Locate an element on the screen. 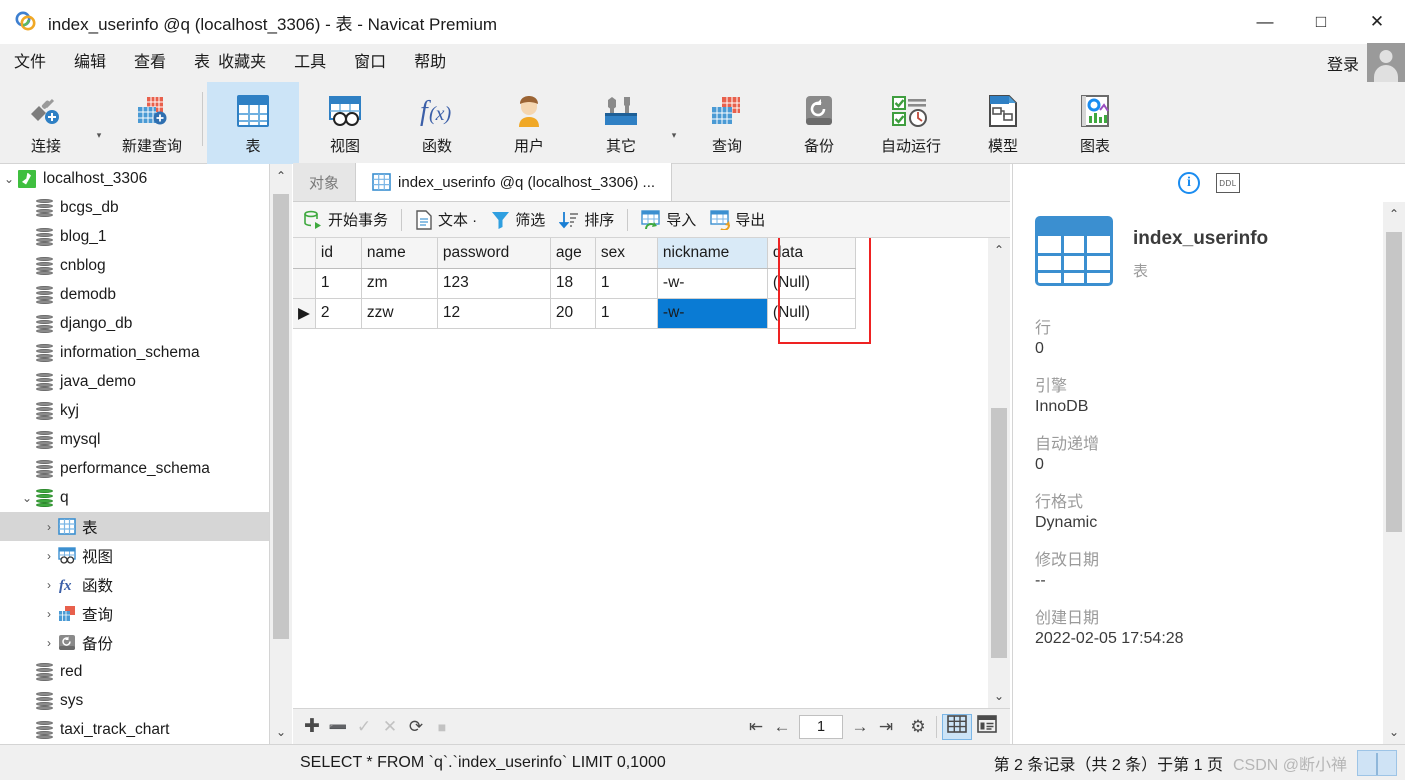 Image resolution: width=1405 pixels, height=780 pixels. toolbar-button-table: 表 is located at coordinates (253, 123).